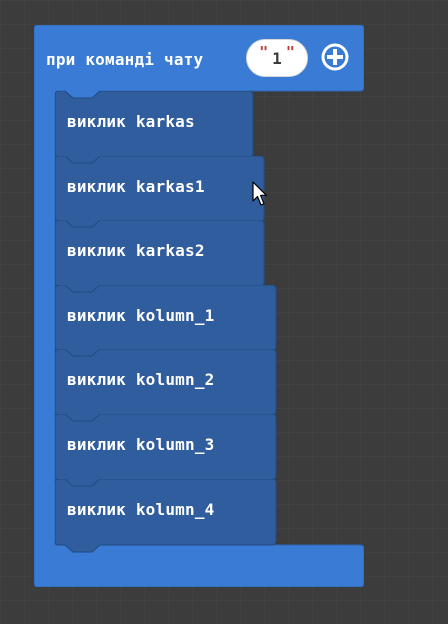 This screenshot has width=448, height=624. What do you see at coordinates (260, 193) in the screenshot?
I see `mouse-cursor-icon` at bounding box center [260, 193].